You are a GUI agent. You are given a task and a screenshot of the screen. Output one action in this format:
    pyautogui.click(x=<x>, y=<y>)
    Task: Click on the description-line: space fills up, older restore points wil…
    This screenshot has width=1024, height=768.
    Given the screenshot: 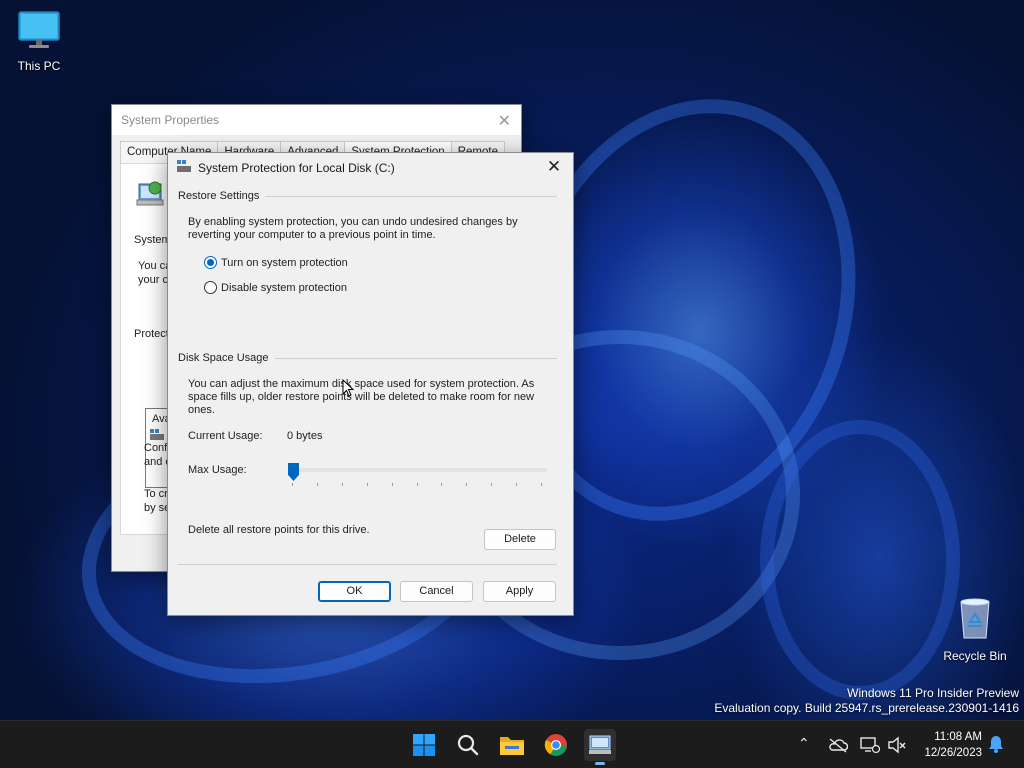 What is the action you would take?
    pyautogui.click(x=361, y=397)
    